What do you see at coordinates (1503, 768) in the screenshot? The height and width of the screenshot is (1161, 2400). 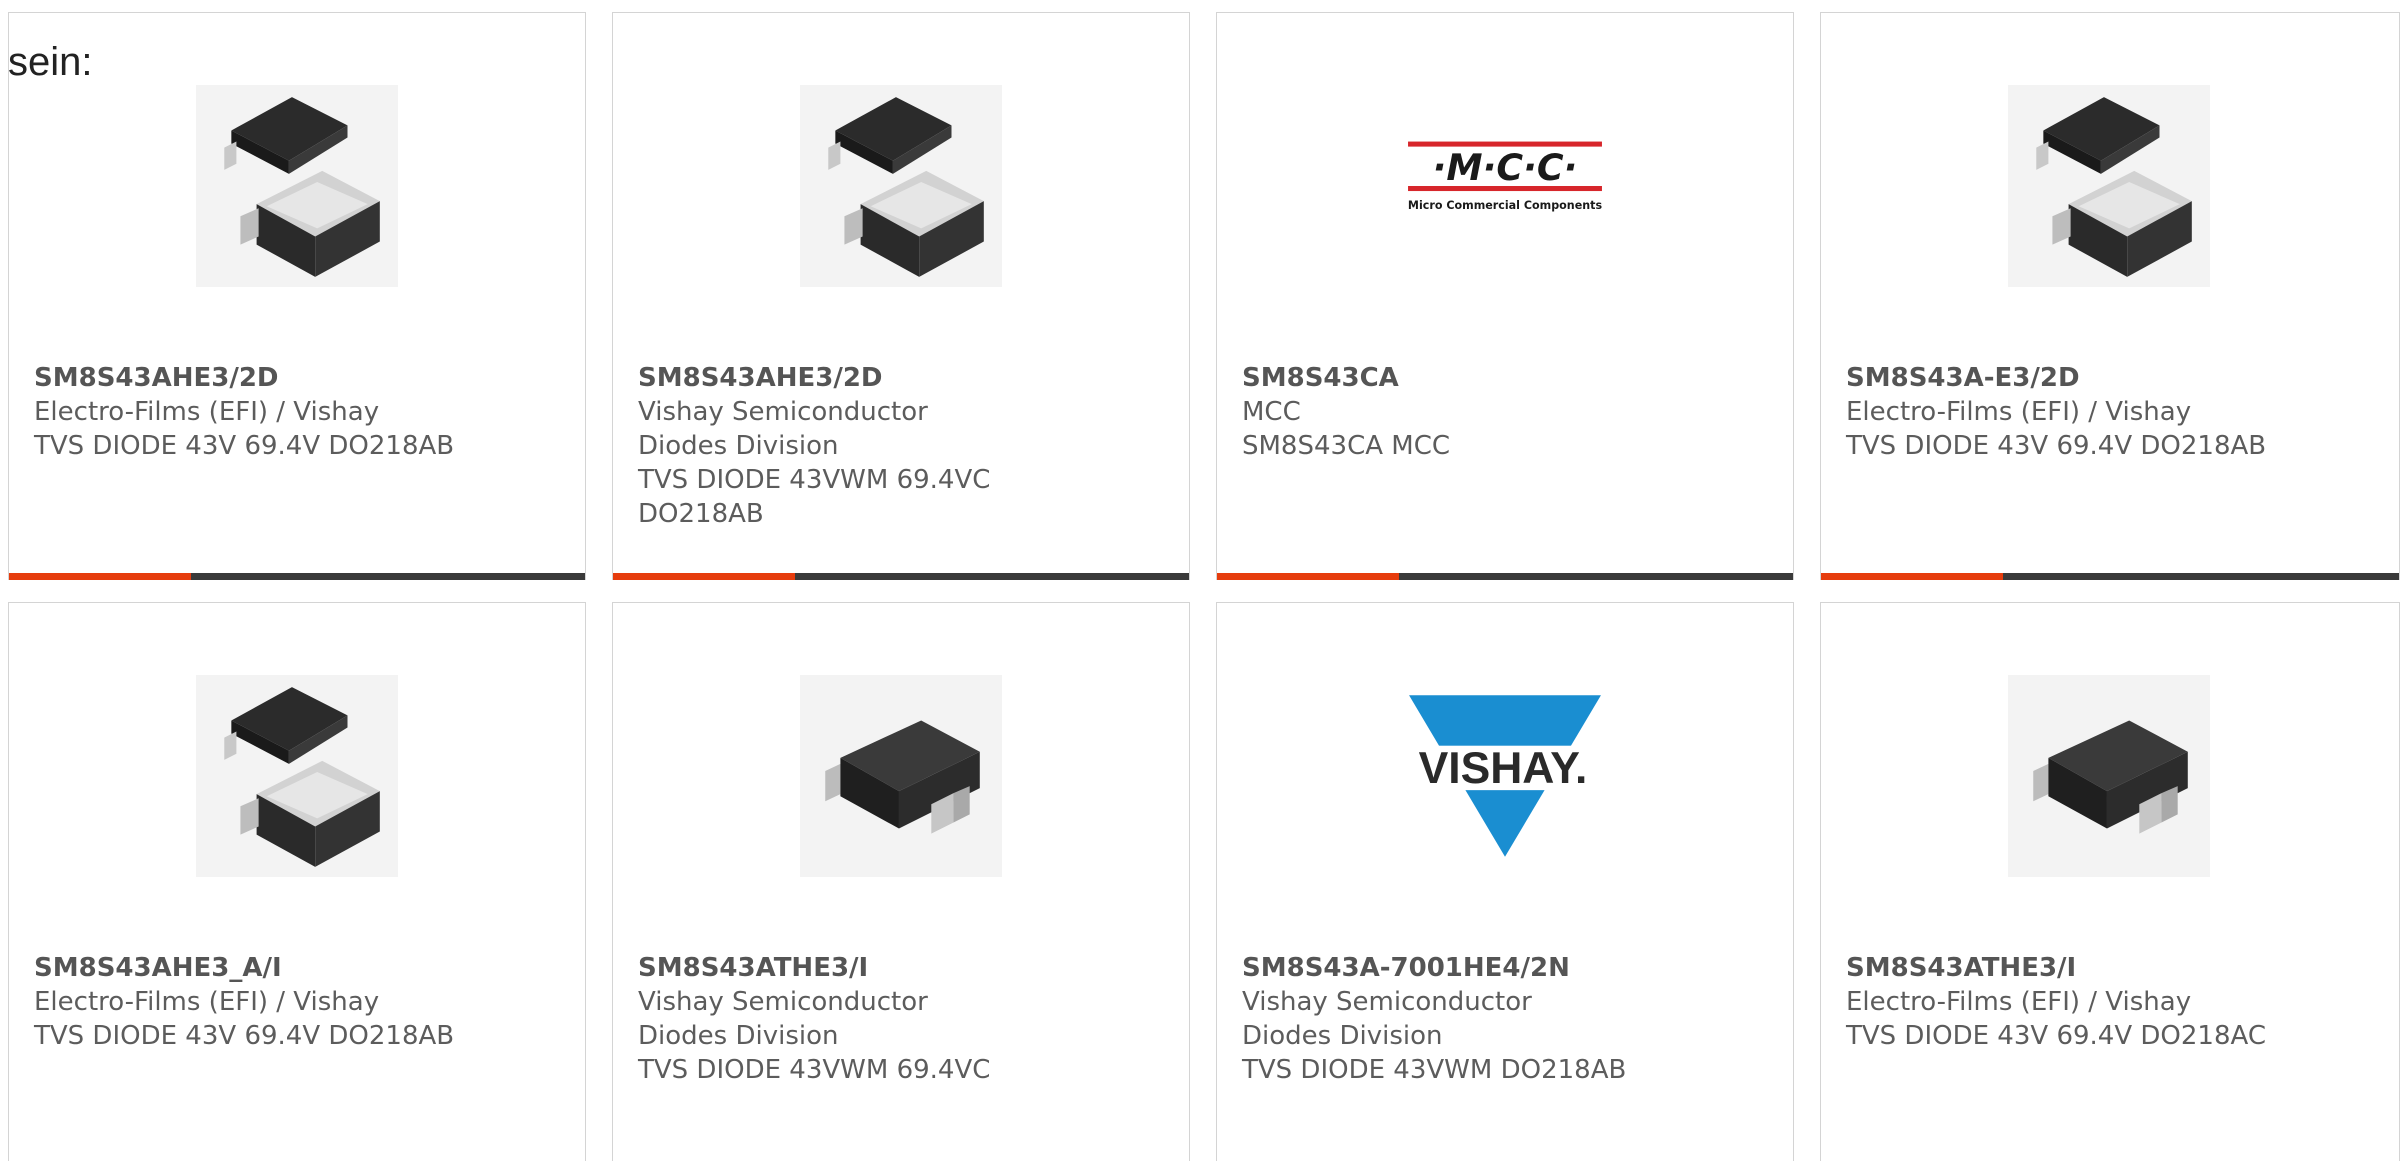 I see `svg-text: VISHAY.` at bounding box center [1503, 768].